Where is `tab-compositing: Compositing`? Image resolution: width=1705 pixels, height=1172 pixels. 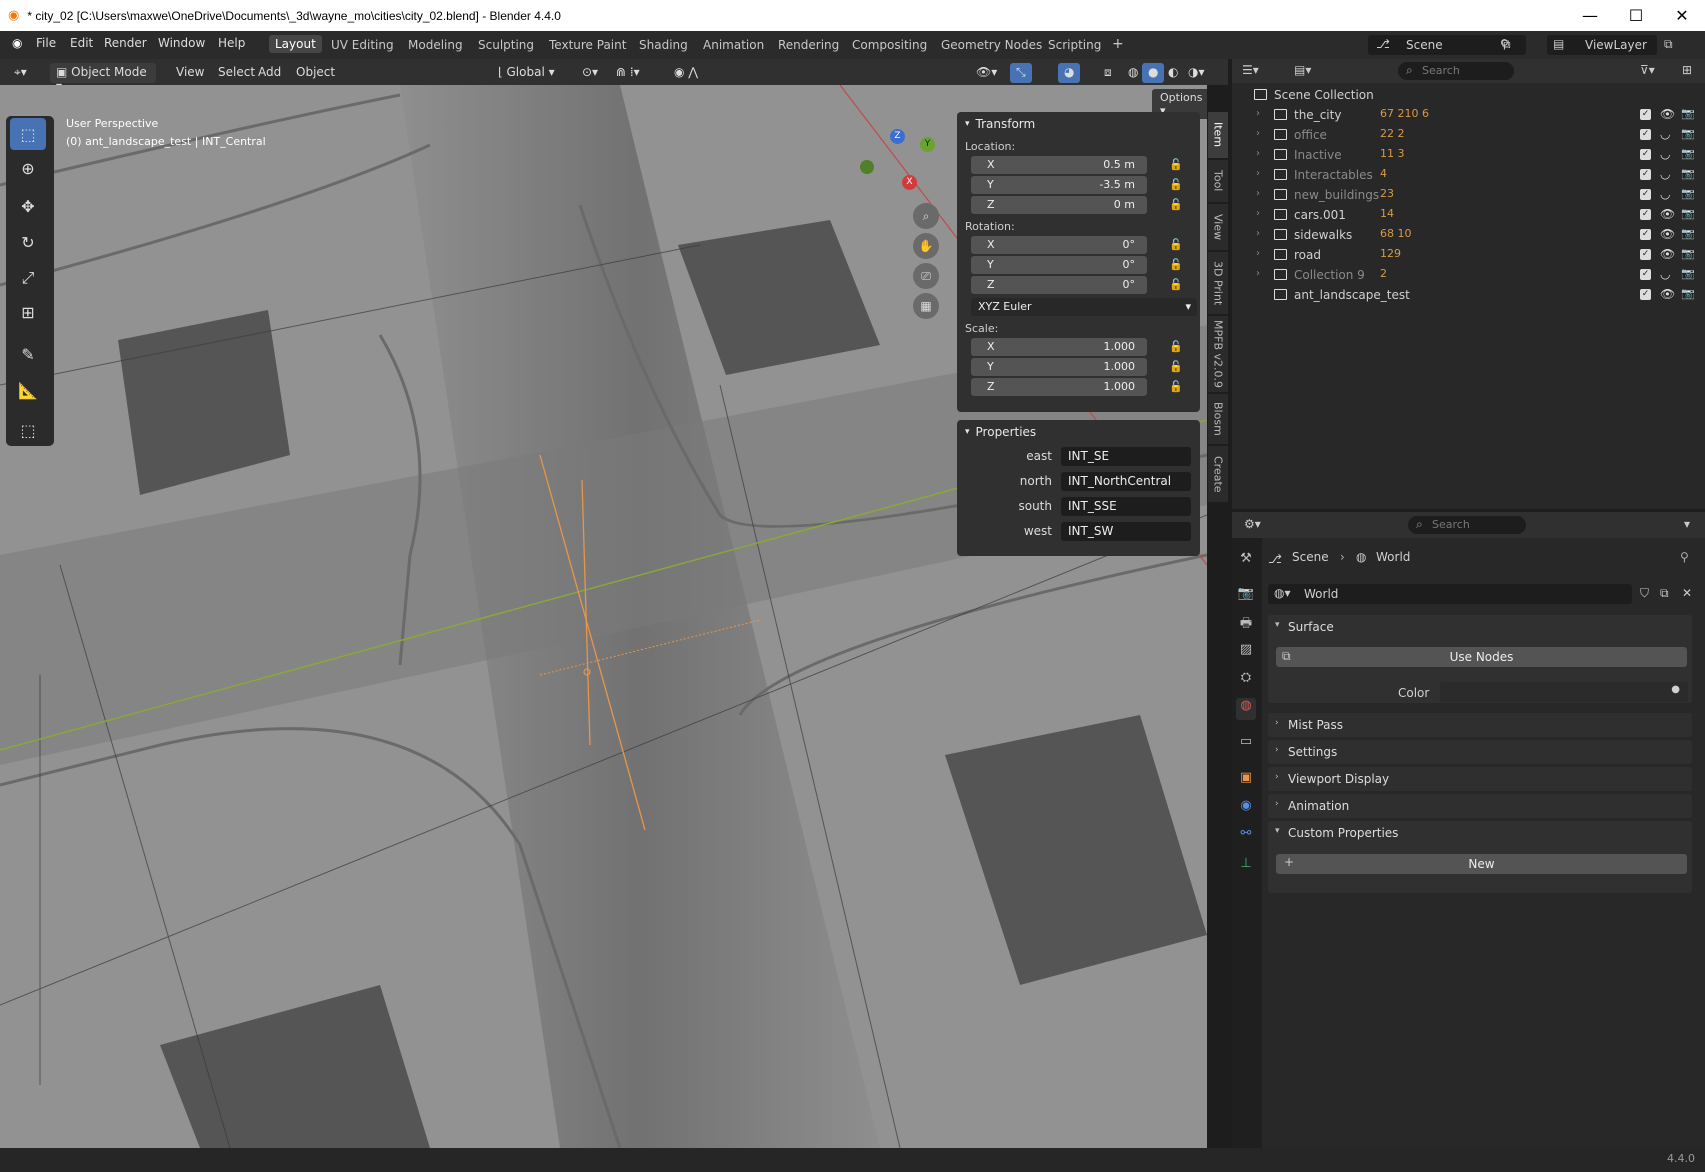 tab-compositing: Compositing is located at coordinates (889, 45).